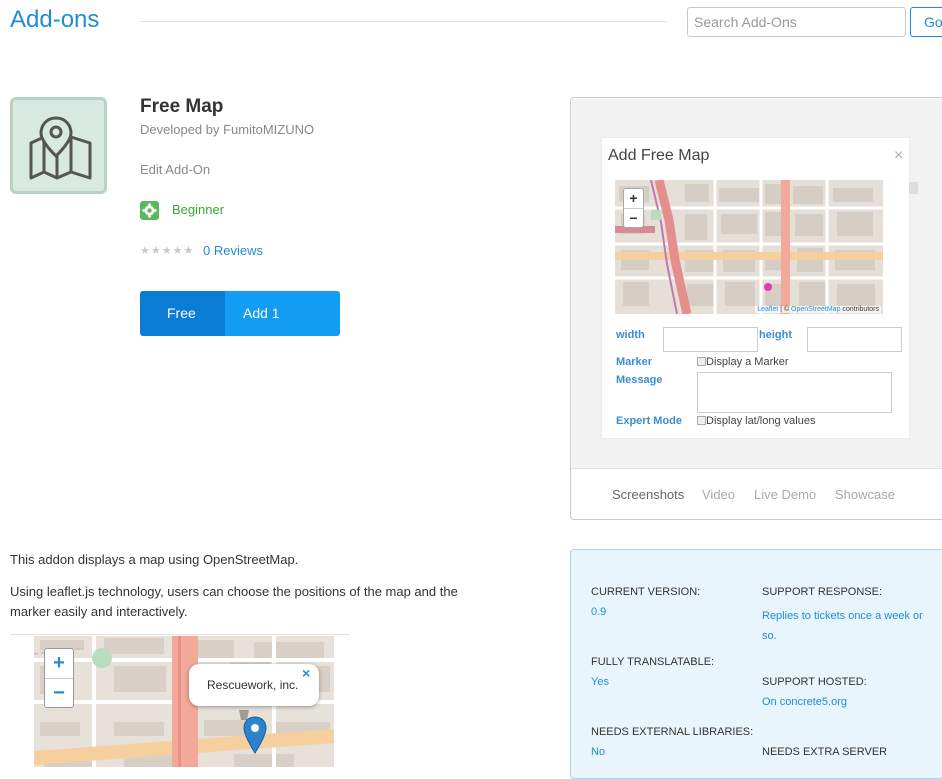 This screenshot has height=779, width=942. Describe the element at coordinates (598, 752) in the screenshot. I see `needs-external-libraries-value: No` at that location.